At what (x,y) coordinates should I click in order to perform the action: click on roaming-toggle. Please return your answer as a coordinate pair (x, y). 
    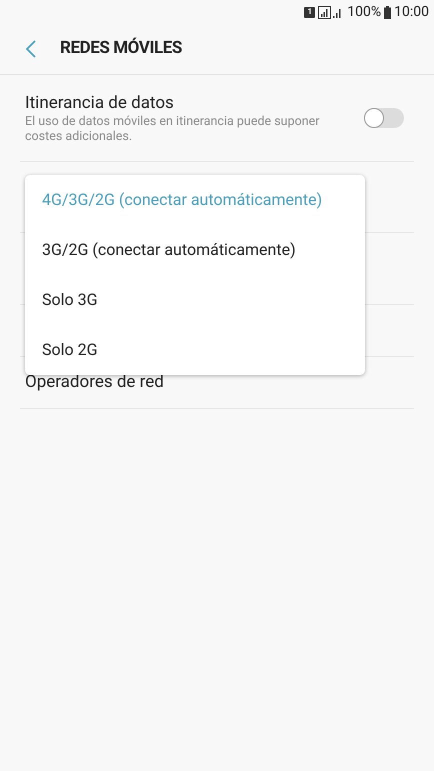
    Looking at the image, I should click on (384, 118).